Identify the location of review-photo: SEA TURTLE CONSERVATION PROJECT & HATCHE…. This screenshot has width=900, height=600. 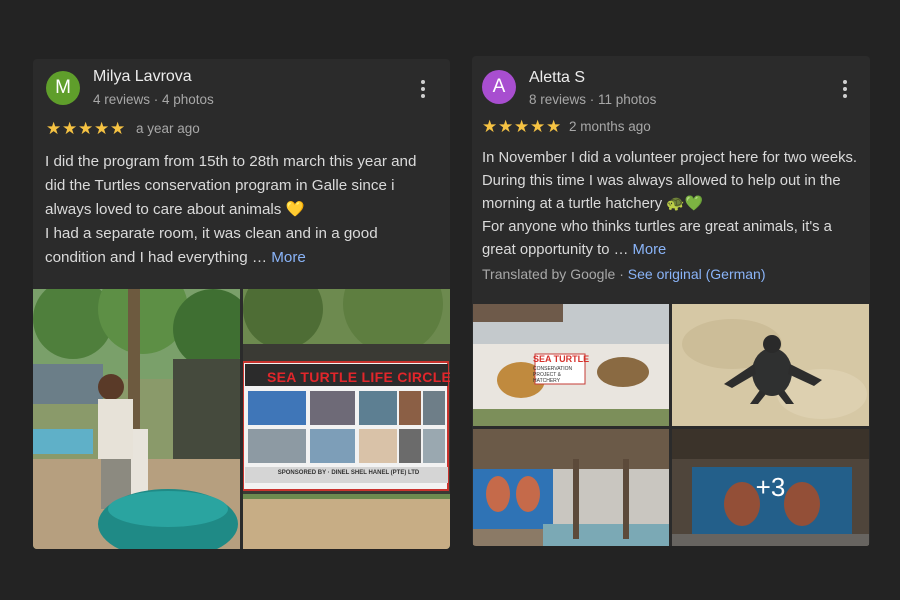
(571, 365).